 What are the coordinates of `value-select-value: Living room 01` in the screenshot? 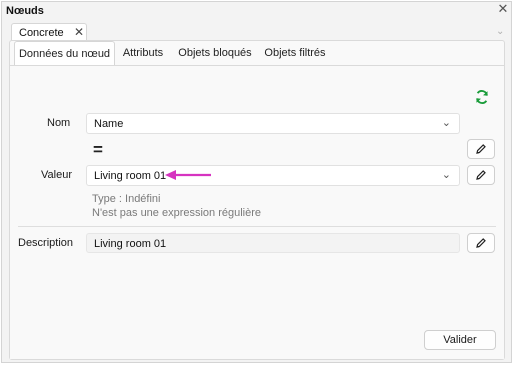 It's located at (130, 176).